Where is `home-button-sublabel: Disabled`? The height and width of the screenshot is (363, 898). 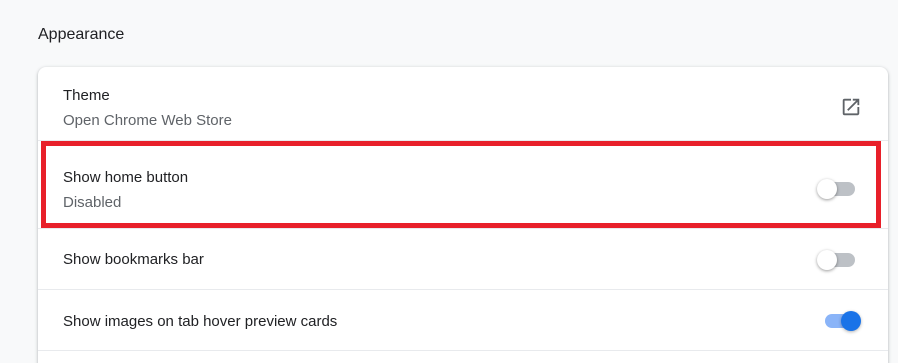
home-button-sublabel: Disabled is located at coordinates (92, 202).